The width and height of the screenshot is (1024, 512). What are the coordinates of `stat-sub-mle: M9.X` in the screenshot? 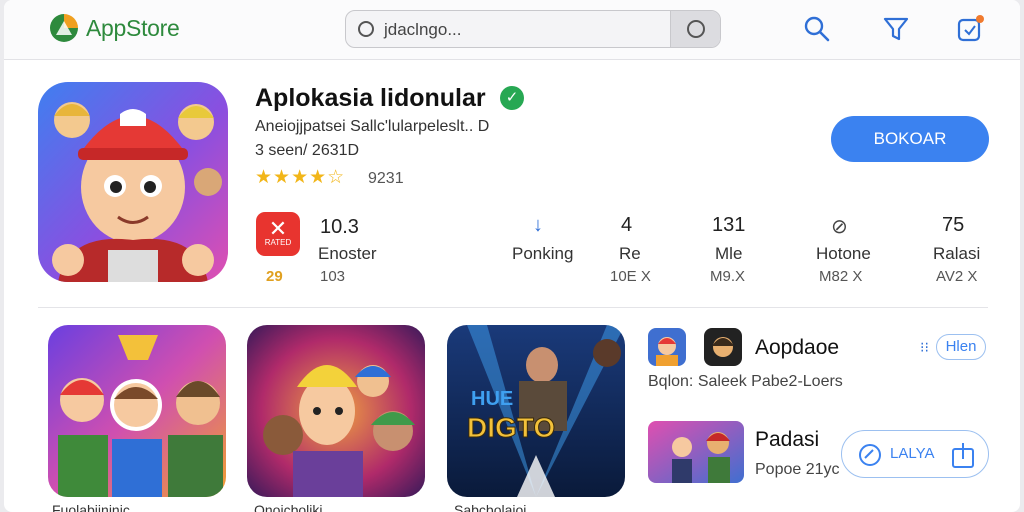 It's located at (728, 276).